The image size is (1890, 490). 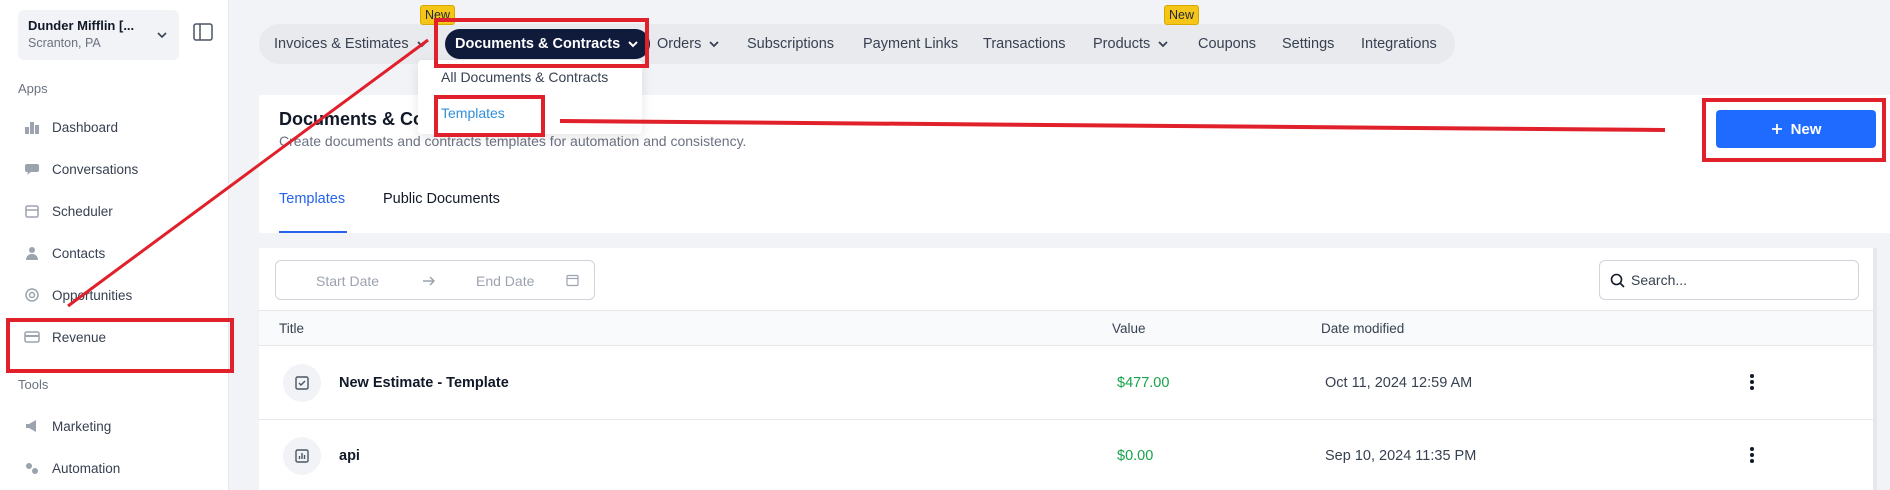 I want to click on sidebar-item-label: Marketing, so click(x=82, y=426).